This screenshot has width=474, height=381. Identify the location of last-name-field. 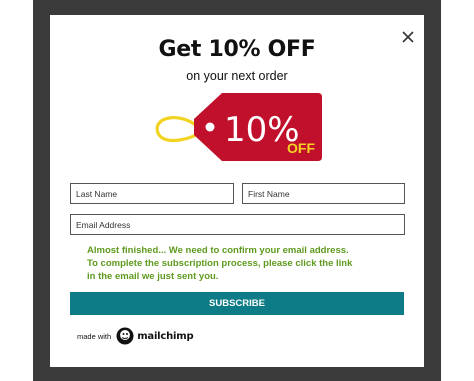
(152, 193).